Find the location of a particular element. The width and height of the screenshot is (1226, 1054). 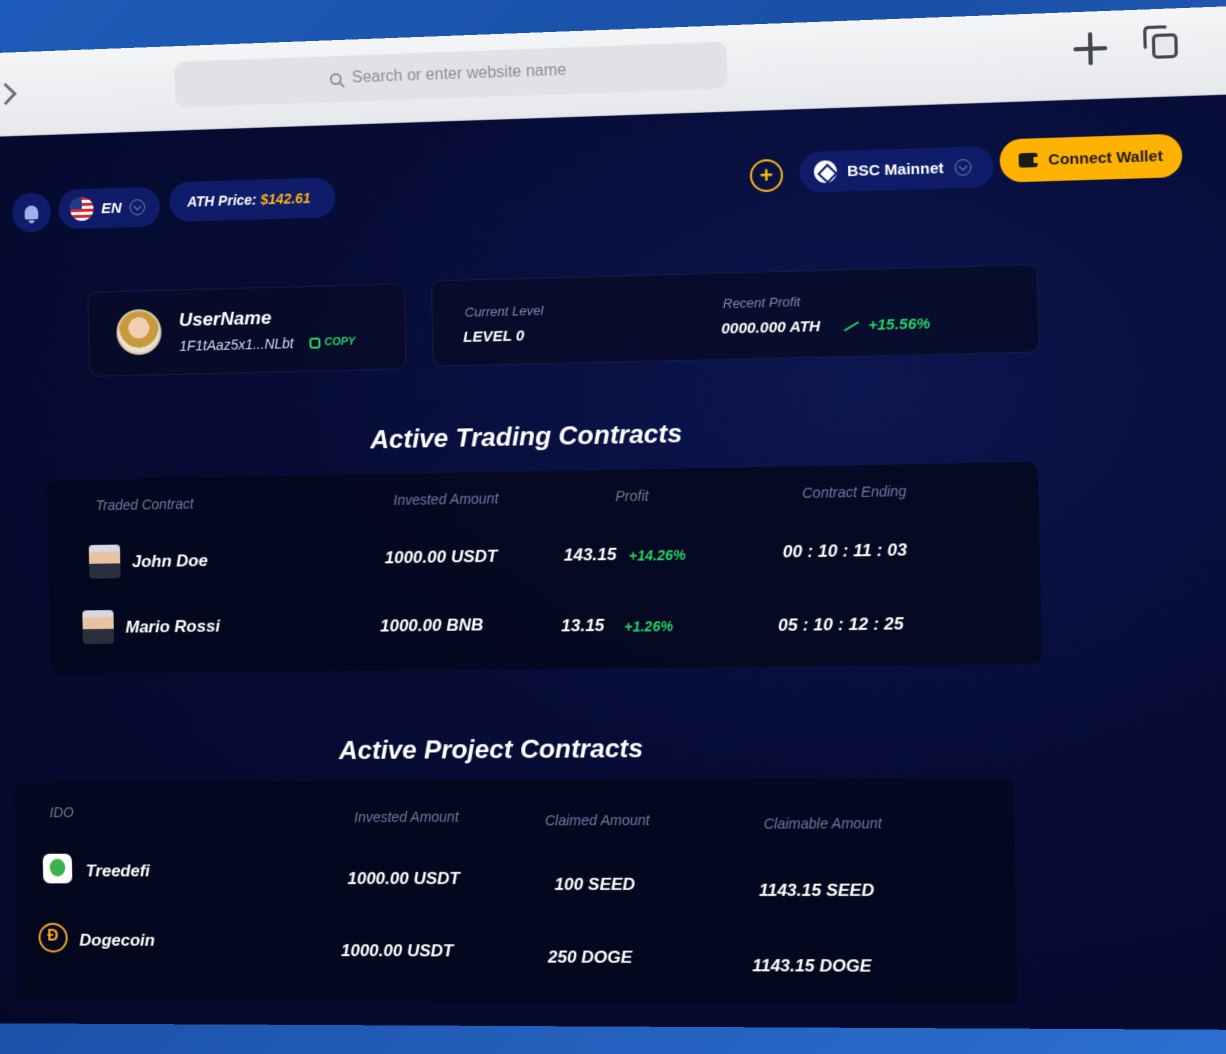

recent-profit-label: Recent Profit is located at coordinates (761, 302).